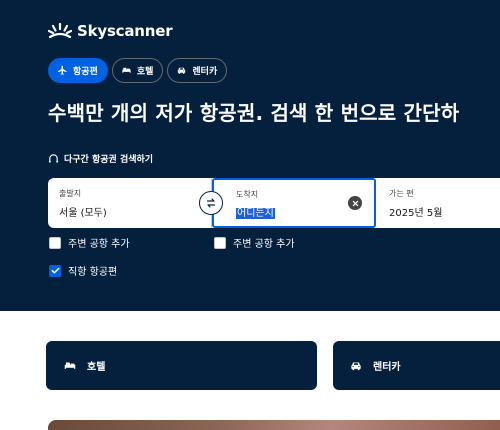 The image size is (500, 430). I want to click on skyscanner-logo: Skyscanner, so click(110, 31).